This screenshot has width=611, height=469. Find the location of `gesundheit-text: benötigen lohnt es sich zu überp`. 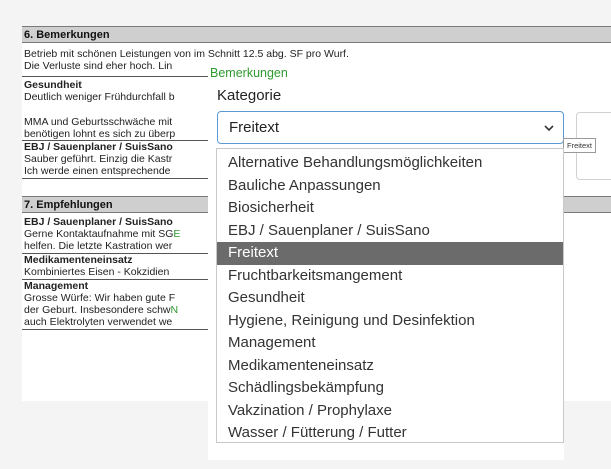

gesundheit-text: benötigen lohnt es sich zu überp is located at coordinates (100, 134).